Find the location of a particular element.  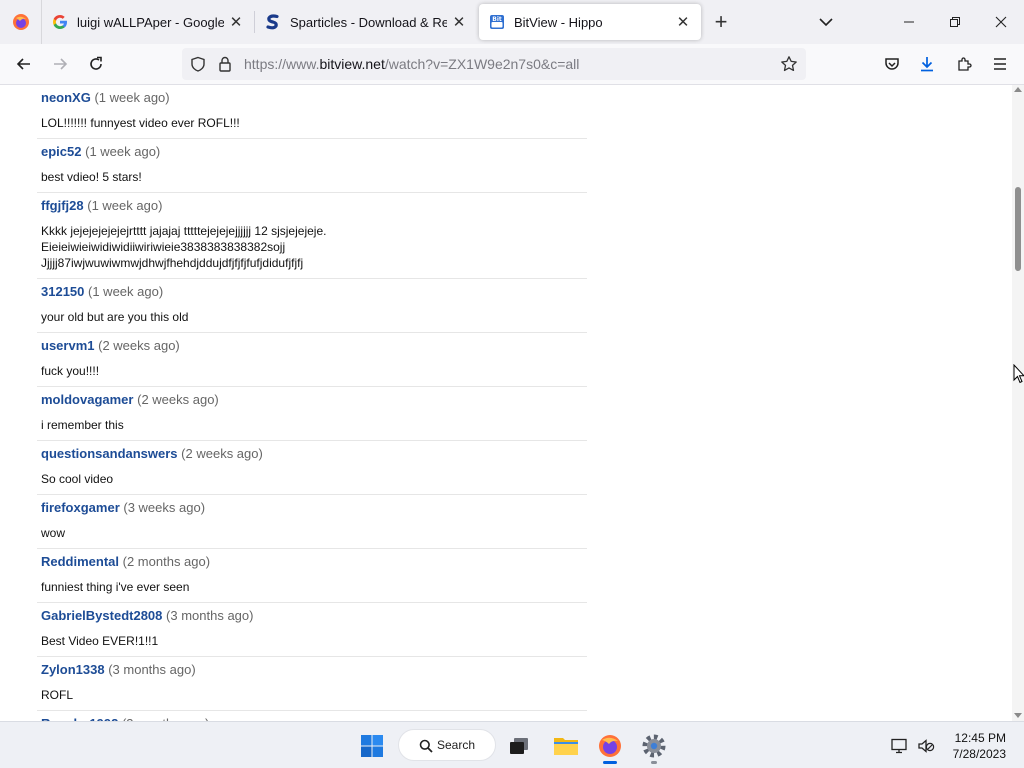

comment-age: (3 weeks ago) is located at coordinates (164, 507).